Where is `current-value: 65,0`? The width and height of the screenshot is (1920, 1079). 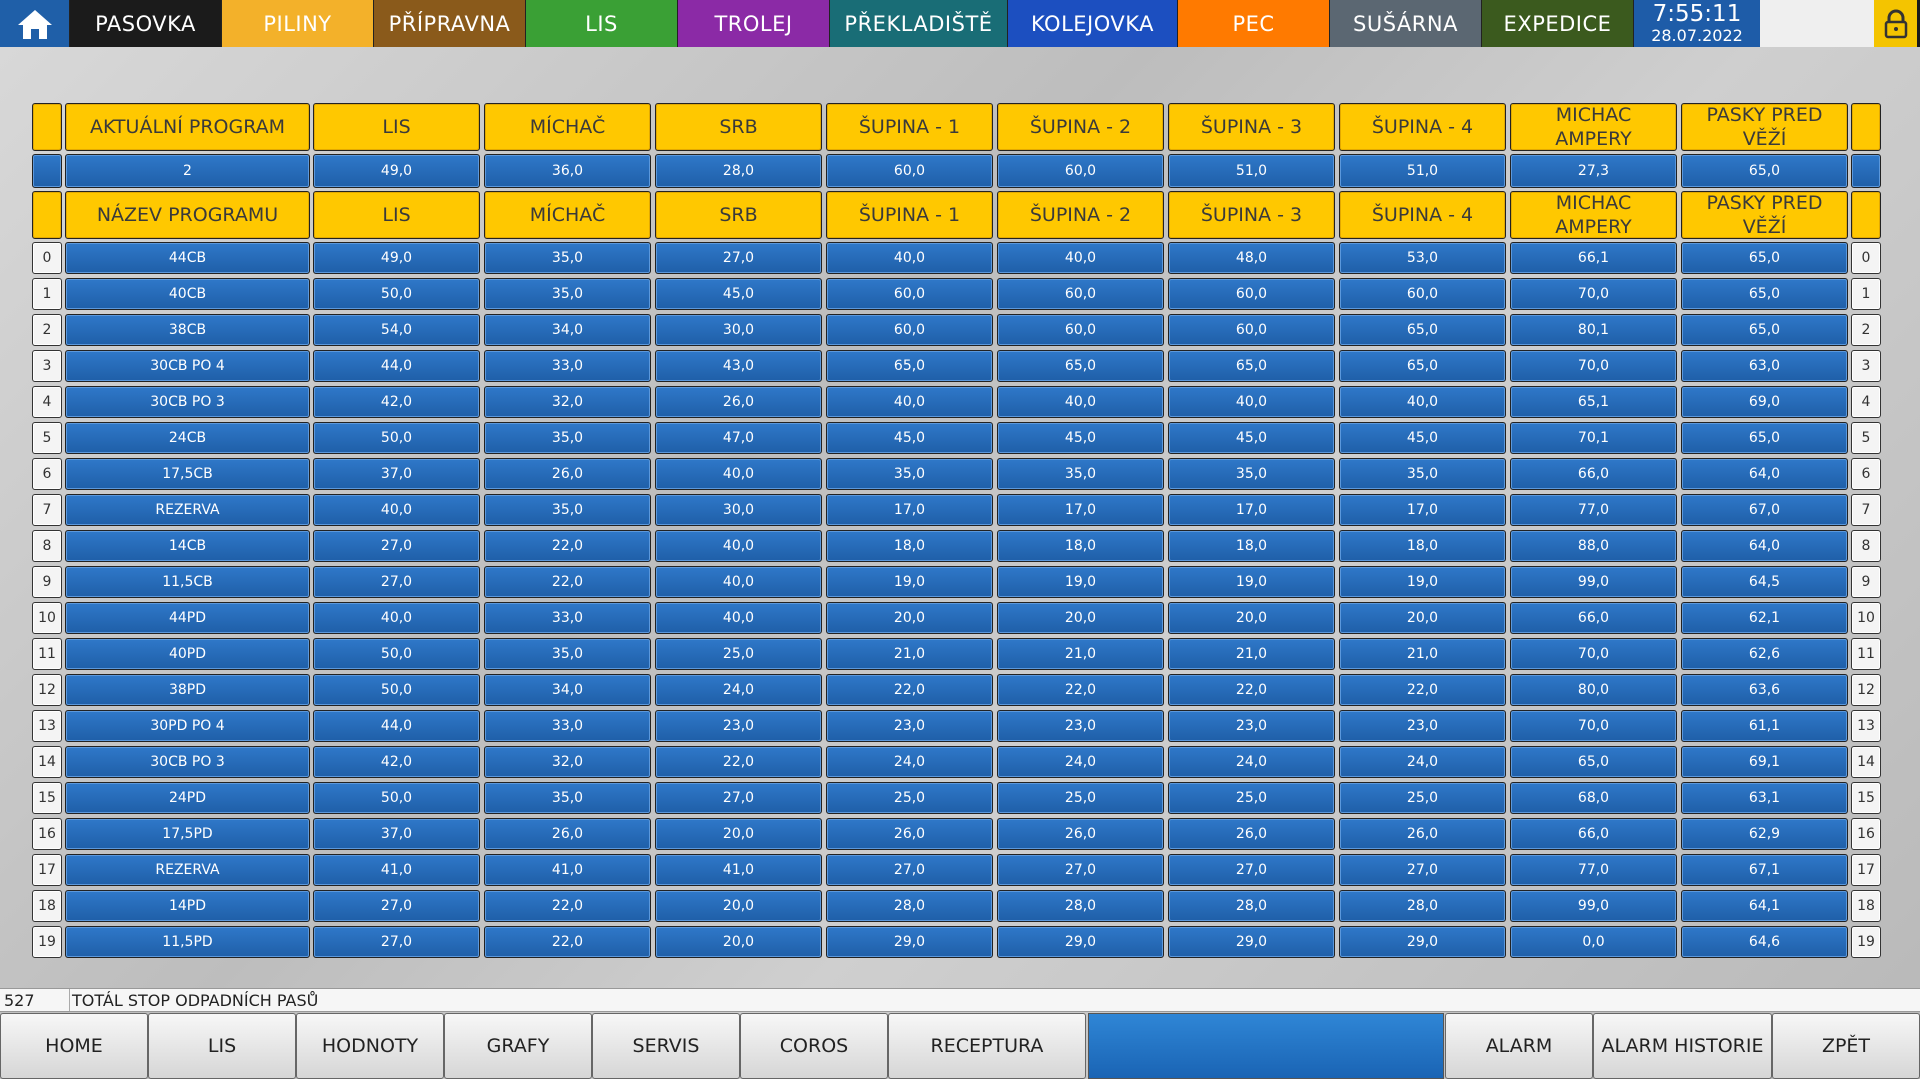 current-value: 65,0 is located at coordinates (1764, 171).